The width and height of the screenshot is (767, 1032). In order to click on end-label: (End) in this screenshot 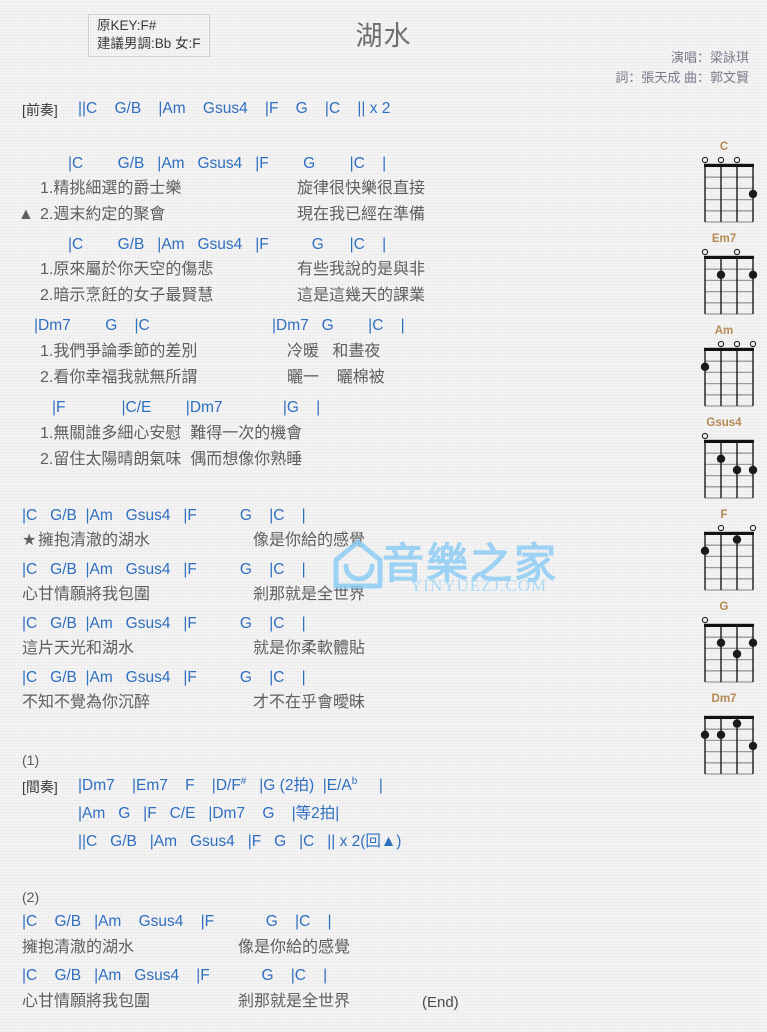, I will do `click(440, 1002)`.